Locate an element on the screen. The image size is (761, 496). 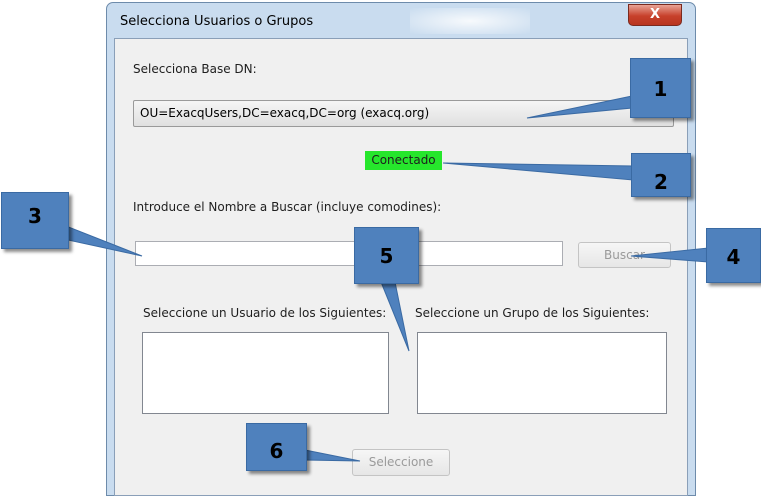
callout-3-badge: 3 is located at coordinates (35, 220).